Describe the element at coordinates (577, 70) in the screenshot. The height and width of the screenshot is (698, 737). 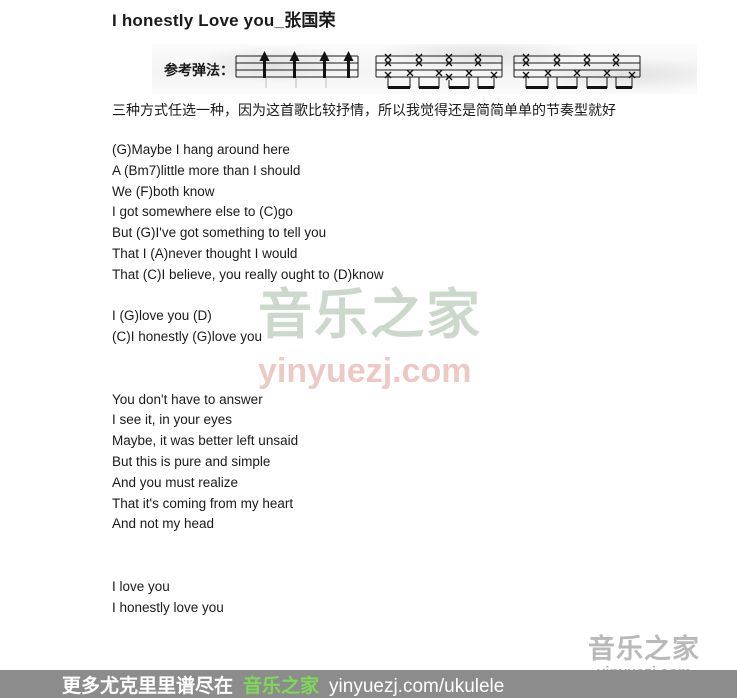
I see `notation-block-x-notes-b` at that location.